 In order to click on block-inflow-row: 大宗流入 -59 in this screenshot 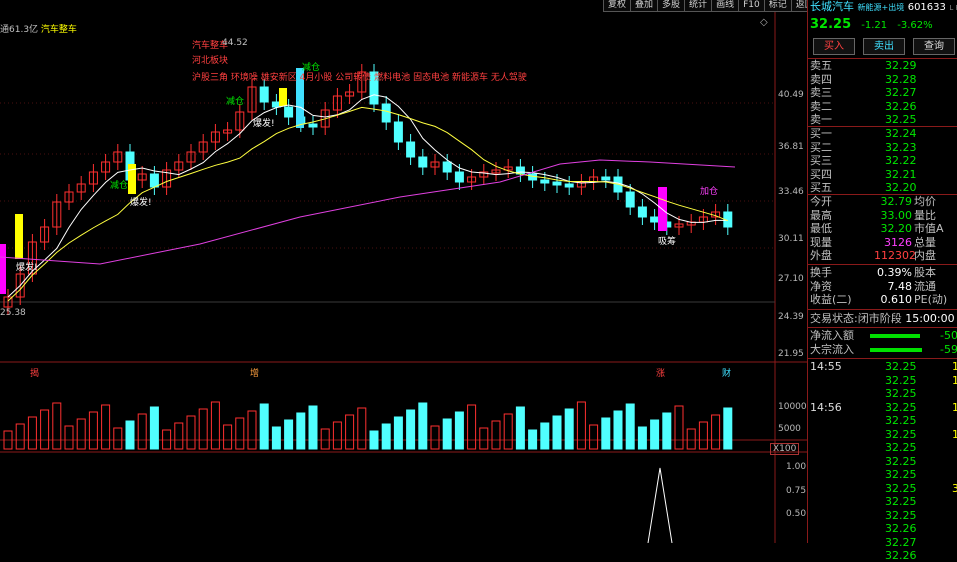, I will do `click(883, 349)`.